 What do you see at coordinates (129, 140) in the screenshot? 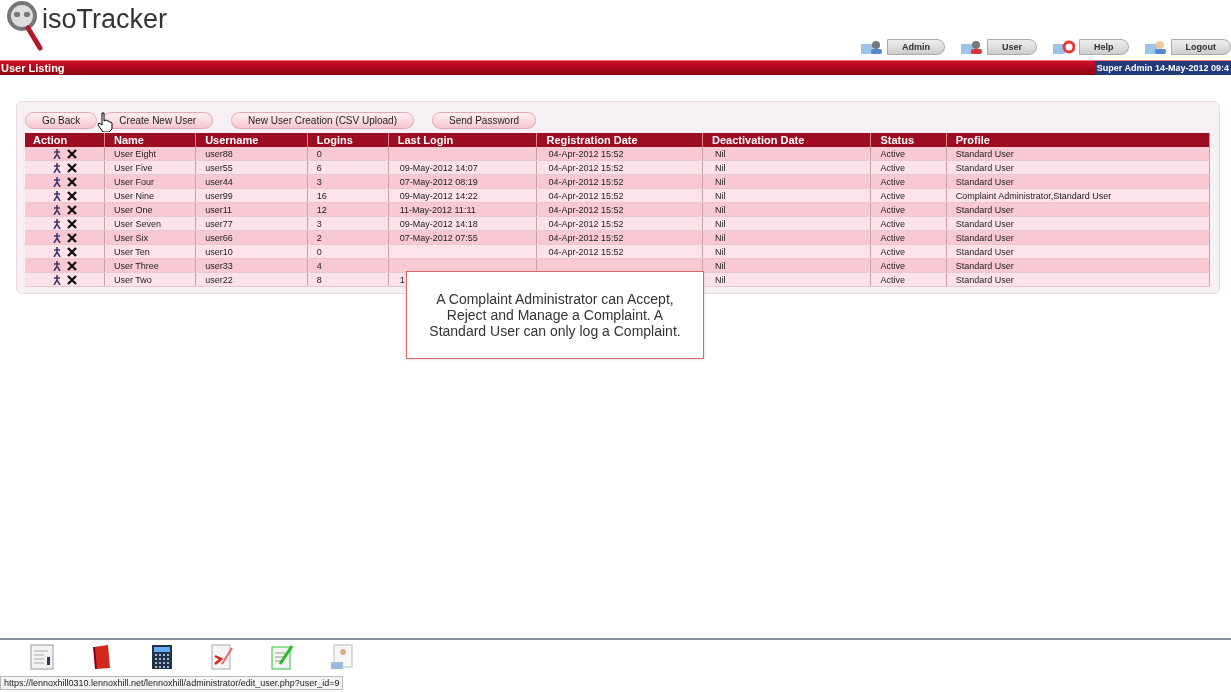
I see `column-header: Name` at bounding box center [129, 140].